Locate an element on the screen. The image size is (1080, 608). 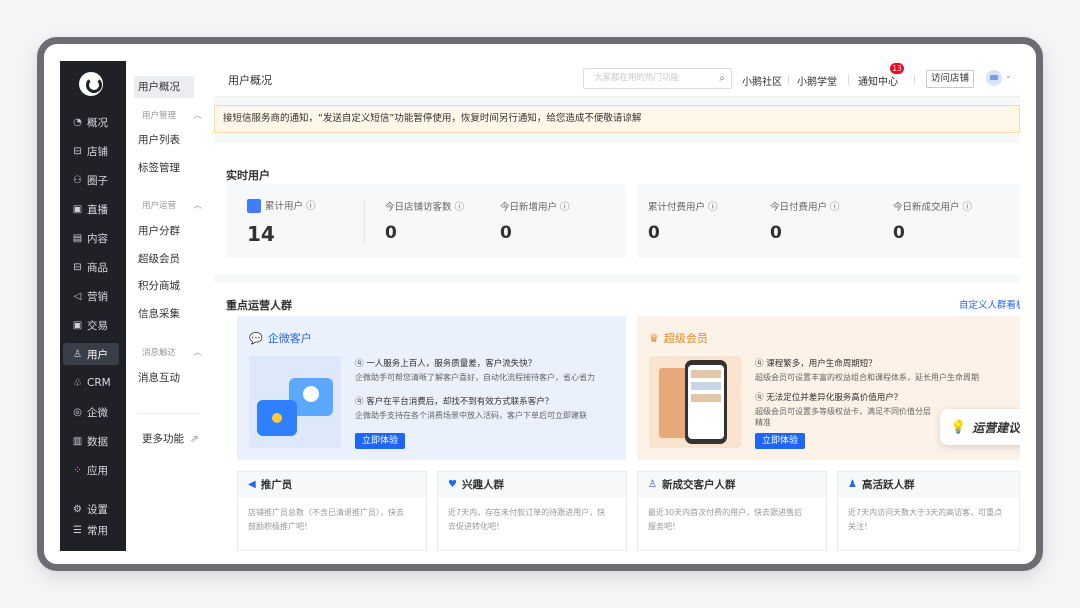
nav-item-marketing: ◁ 营销 is located at coordinates (91, 296).